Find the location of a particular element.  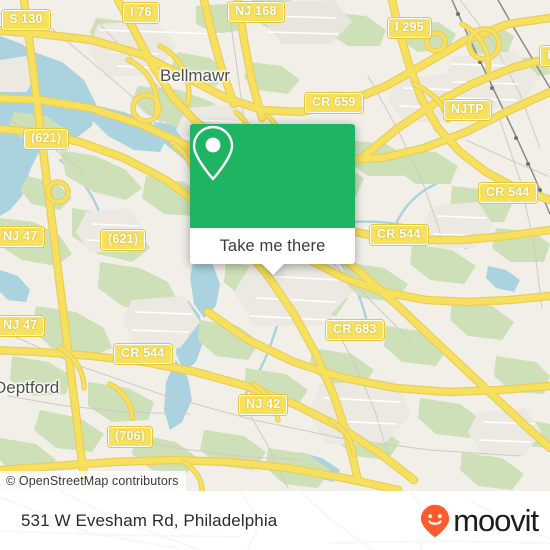

moovit-logo: moovit is located at coordinates (479, 520).